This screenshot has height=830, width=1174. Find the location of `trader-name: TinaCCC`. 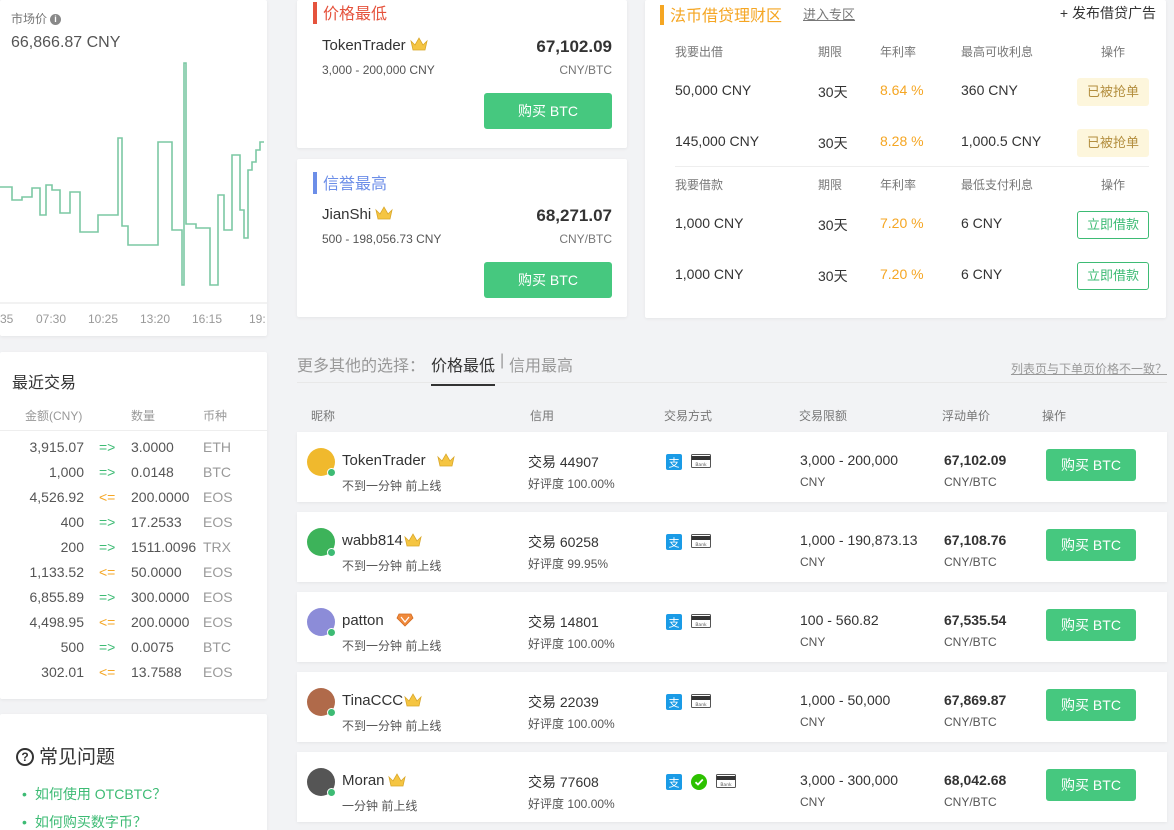

trader-name: TinaCCC is located at coordinates (372, 700).